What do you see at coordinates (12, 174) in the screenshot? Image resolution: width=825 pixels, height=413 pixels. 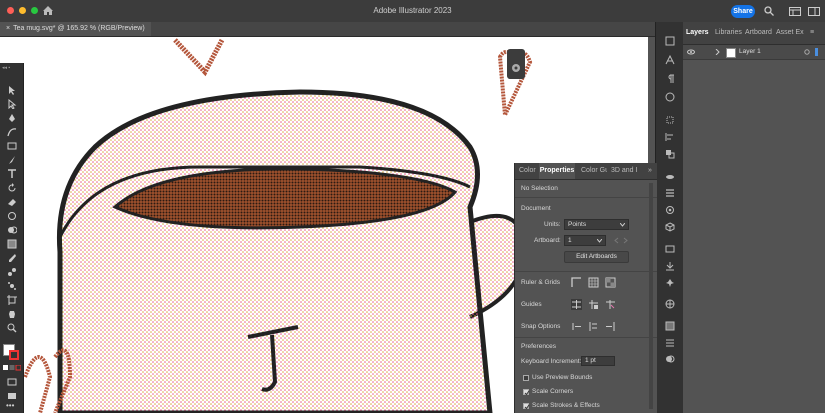 I see `type-tool-icon` at bounding box center [12, 174].